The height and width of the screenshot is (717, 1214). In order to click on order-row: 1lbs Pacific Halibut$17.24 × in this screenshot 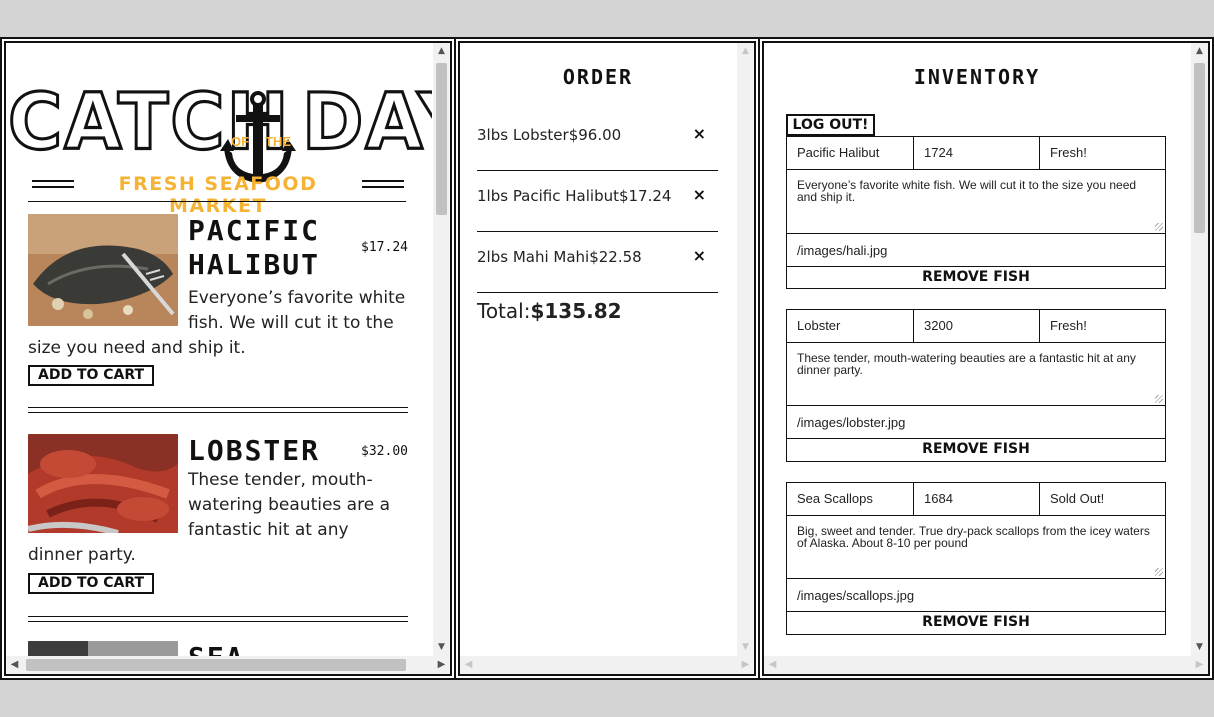, I will do `click(597, 201)`.